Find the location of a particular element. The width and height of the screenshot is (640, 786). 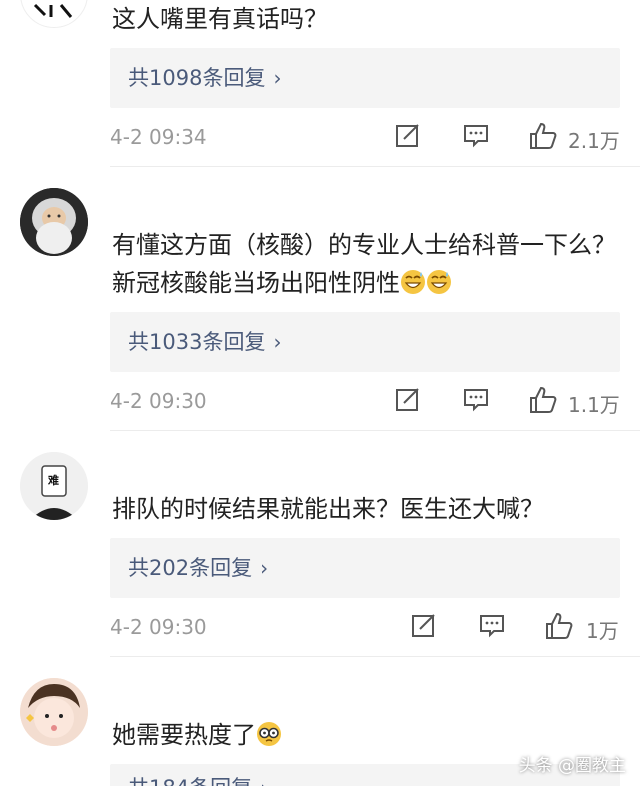

like-count: 1万 is located at coordinates (602, 631).